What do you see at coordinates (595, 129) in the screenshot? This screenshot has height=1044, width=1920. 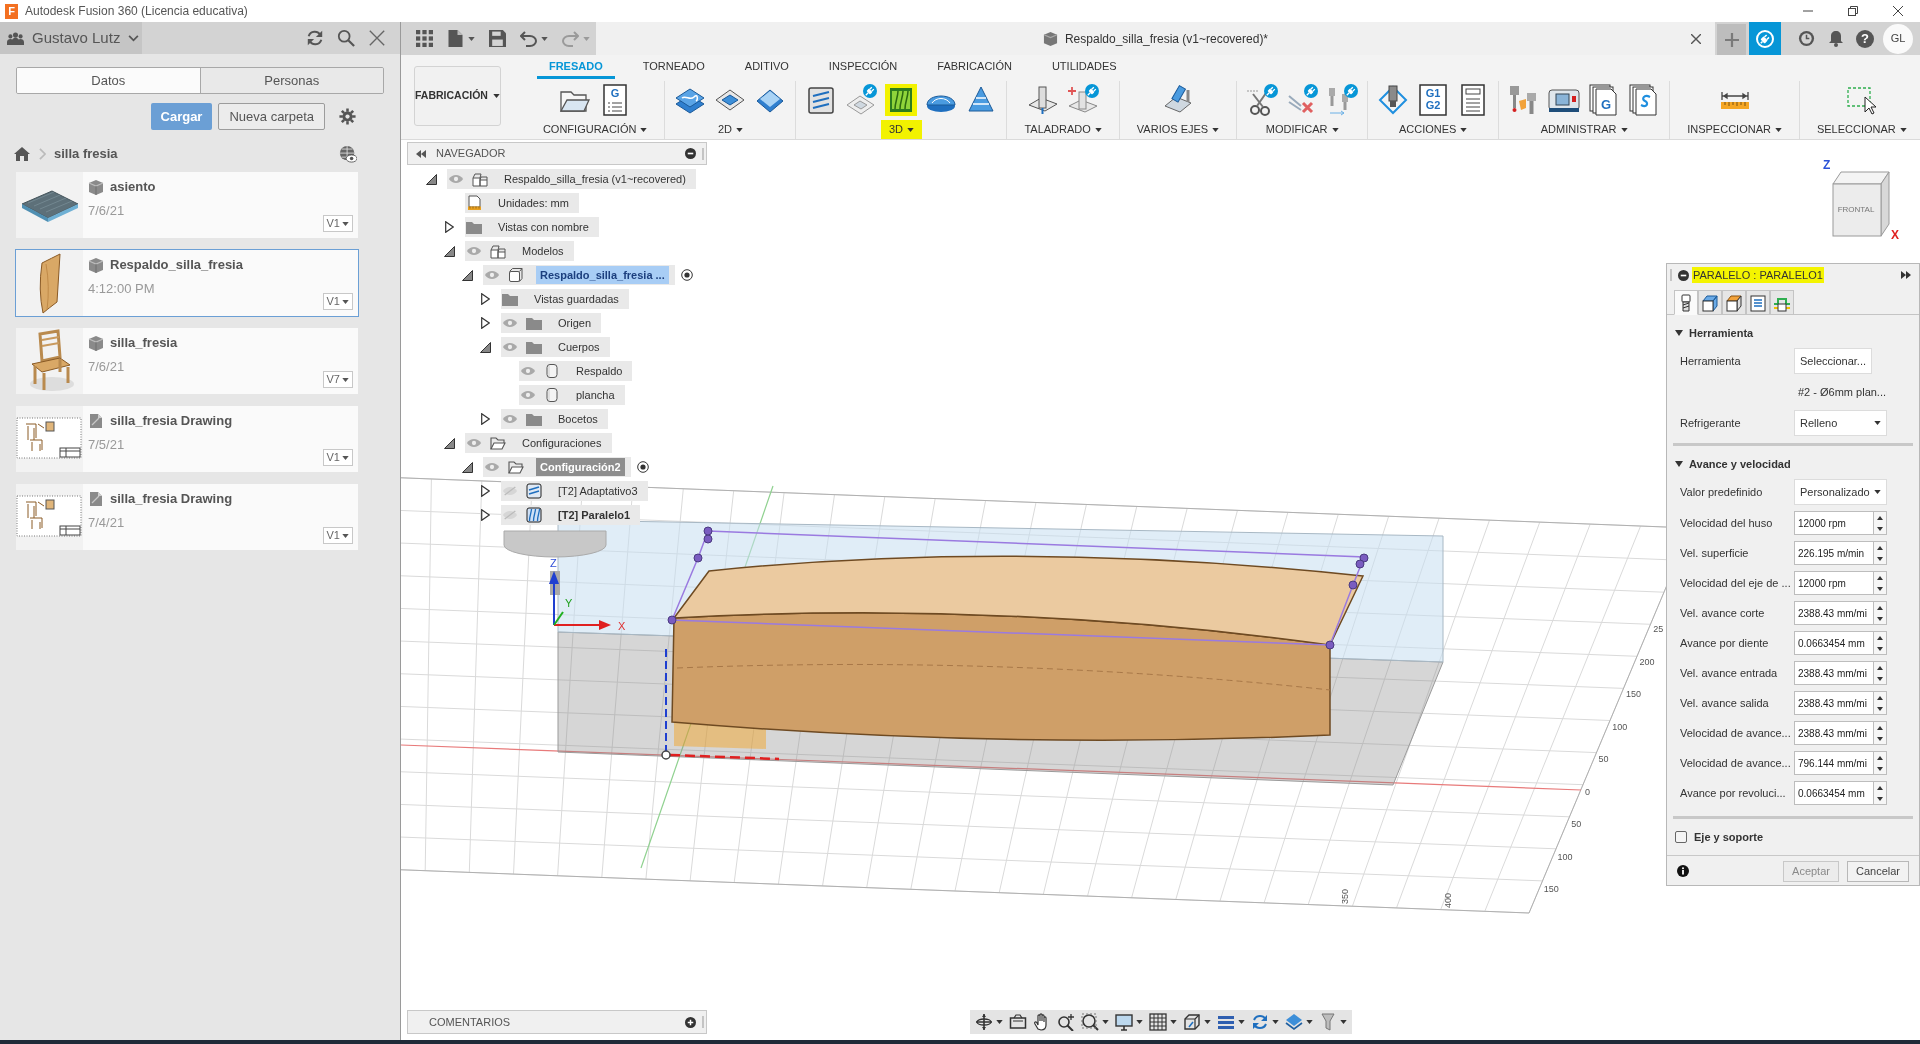 I see `tool-group-dropdown: CONFIGURACIÓN` at bounding box center [595, 129].